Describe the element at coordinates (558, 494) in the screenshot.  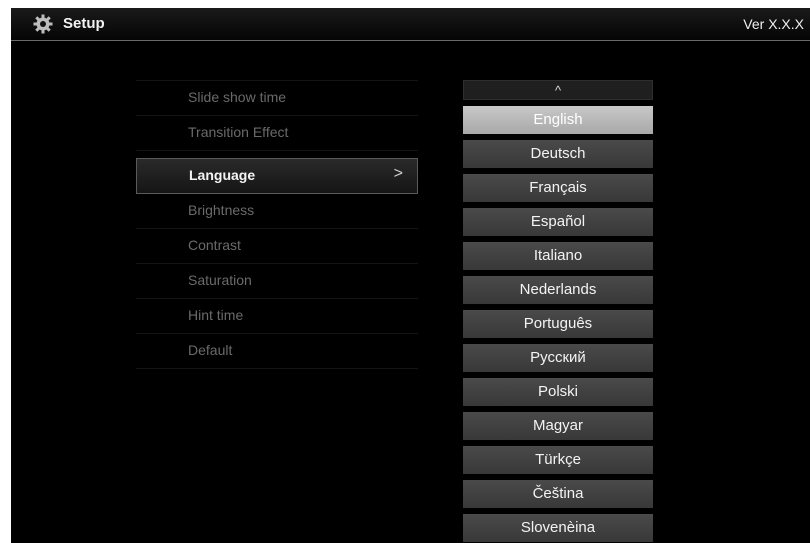
I see `language-option-cestina: Čeština` at that location.